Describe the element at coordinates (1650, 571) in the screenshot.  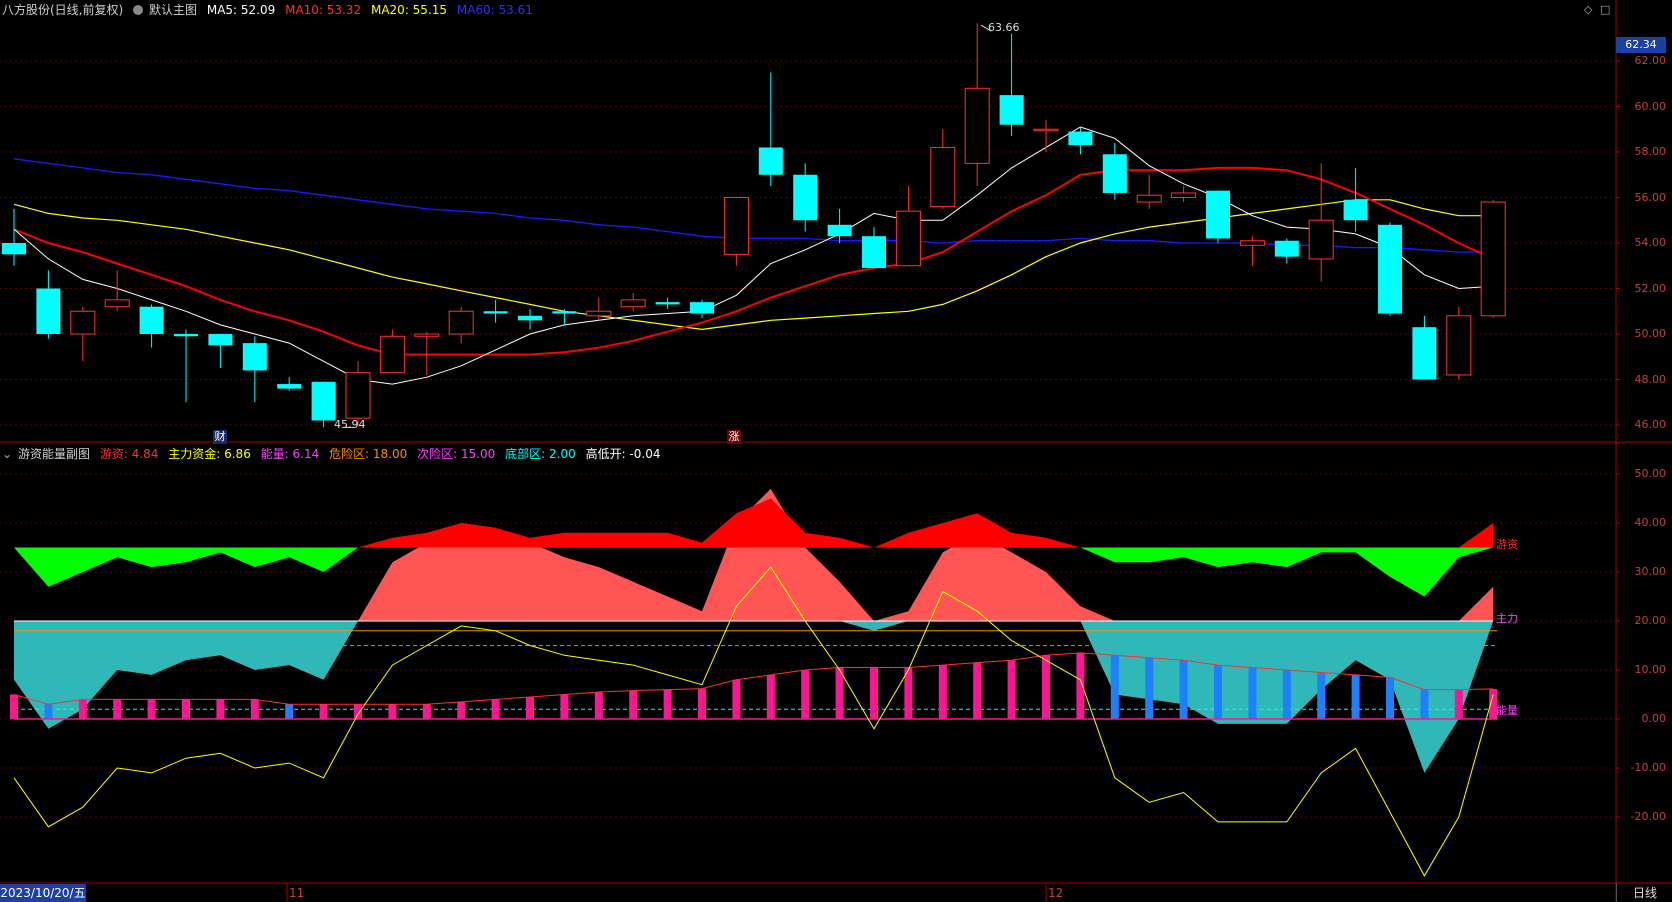
I see `sub-tick: 30.00` at that location.